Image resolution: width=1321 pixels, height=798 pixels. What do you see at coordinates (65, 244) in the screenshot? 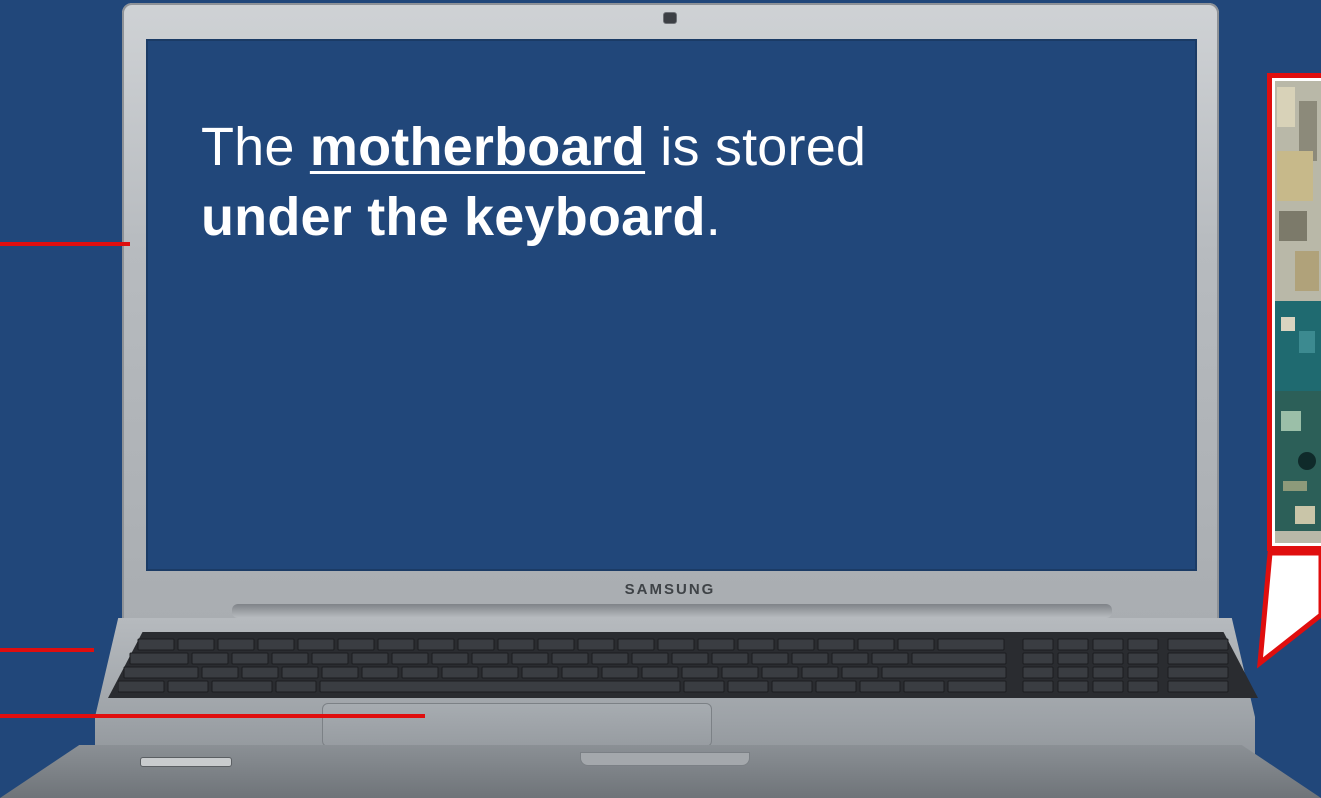
I see `callout-line-screen` at bounding box center [65, 244].